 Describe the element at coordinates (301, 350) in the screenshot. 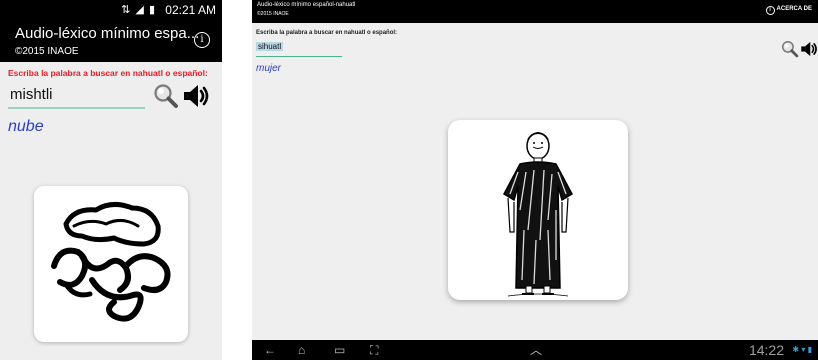

I see `home-icon: ⌂` at that location.